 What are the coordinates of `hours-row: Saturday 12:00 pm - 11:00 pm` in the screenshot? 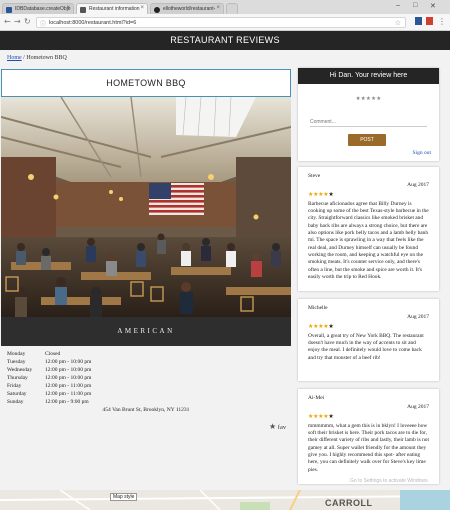 It's located at (49, 394).